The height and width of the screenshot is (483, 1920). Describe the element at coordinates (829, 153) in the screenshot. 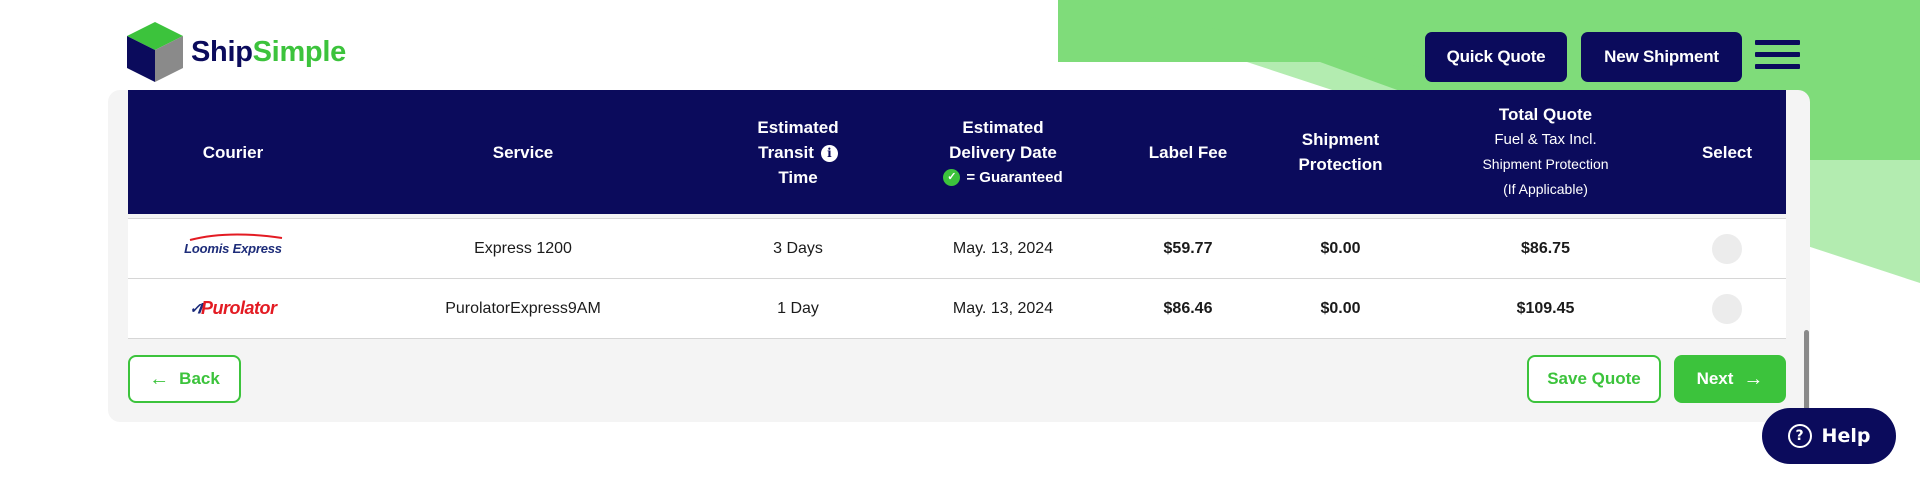

I see `info-icon: i` at that location.